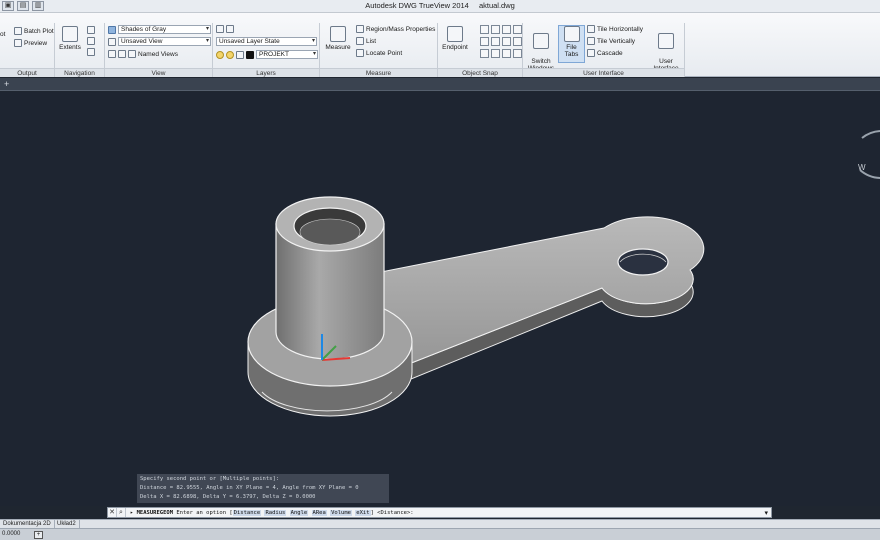 The image size is (880, 540). Describe the element at coordinates (862, 167) in the screenshot. I see `viewcube-w-label: W` at that location.